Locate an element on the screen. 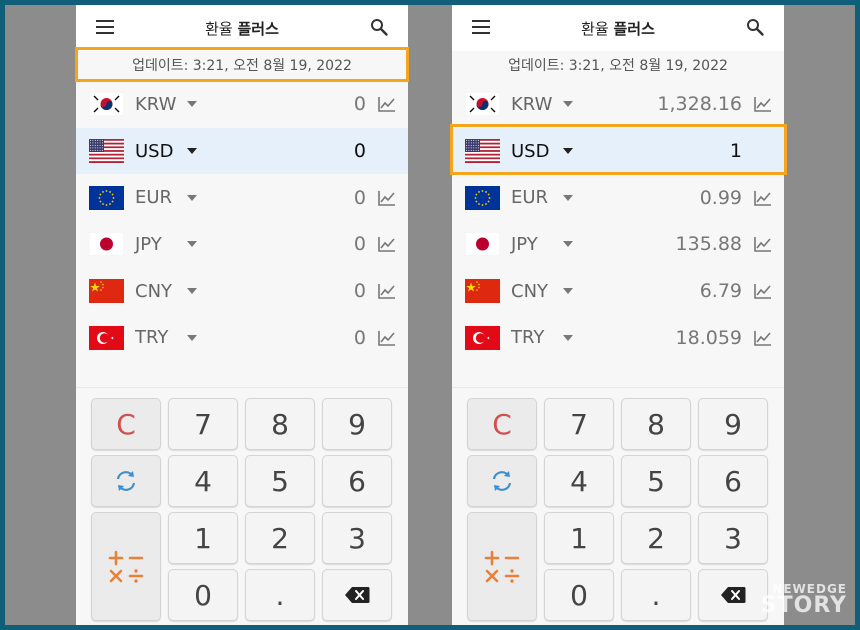  backspace-icon is located at coordinates (733, 595).